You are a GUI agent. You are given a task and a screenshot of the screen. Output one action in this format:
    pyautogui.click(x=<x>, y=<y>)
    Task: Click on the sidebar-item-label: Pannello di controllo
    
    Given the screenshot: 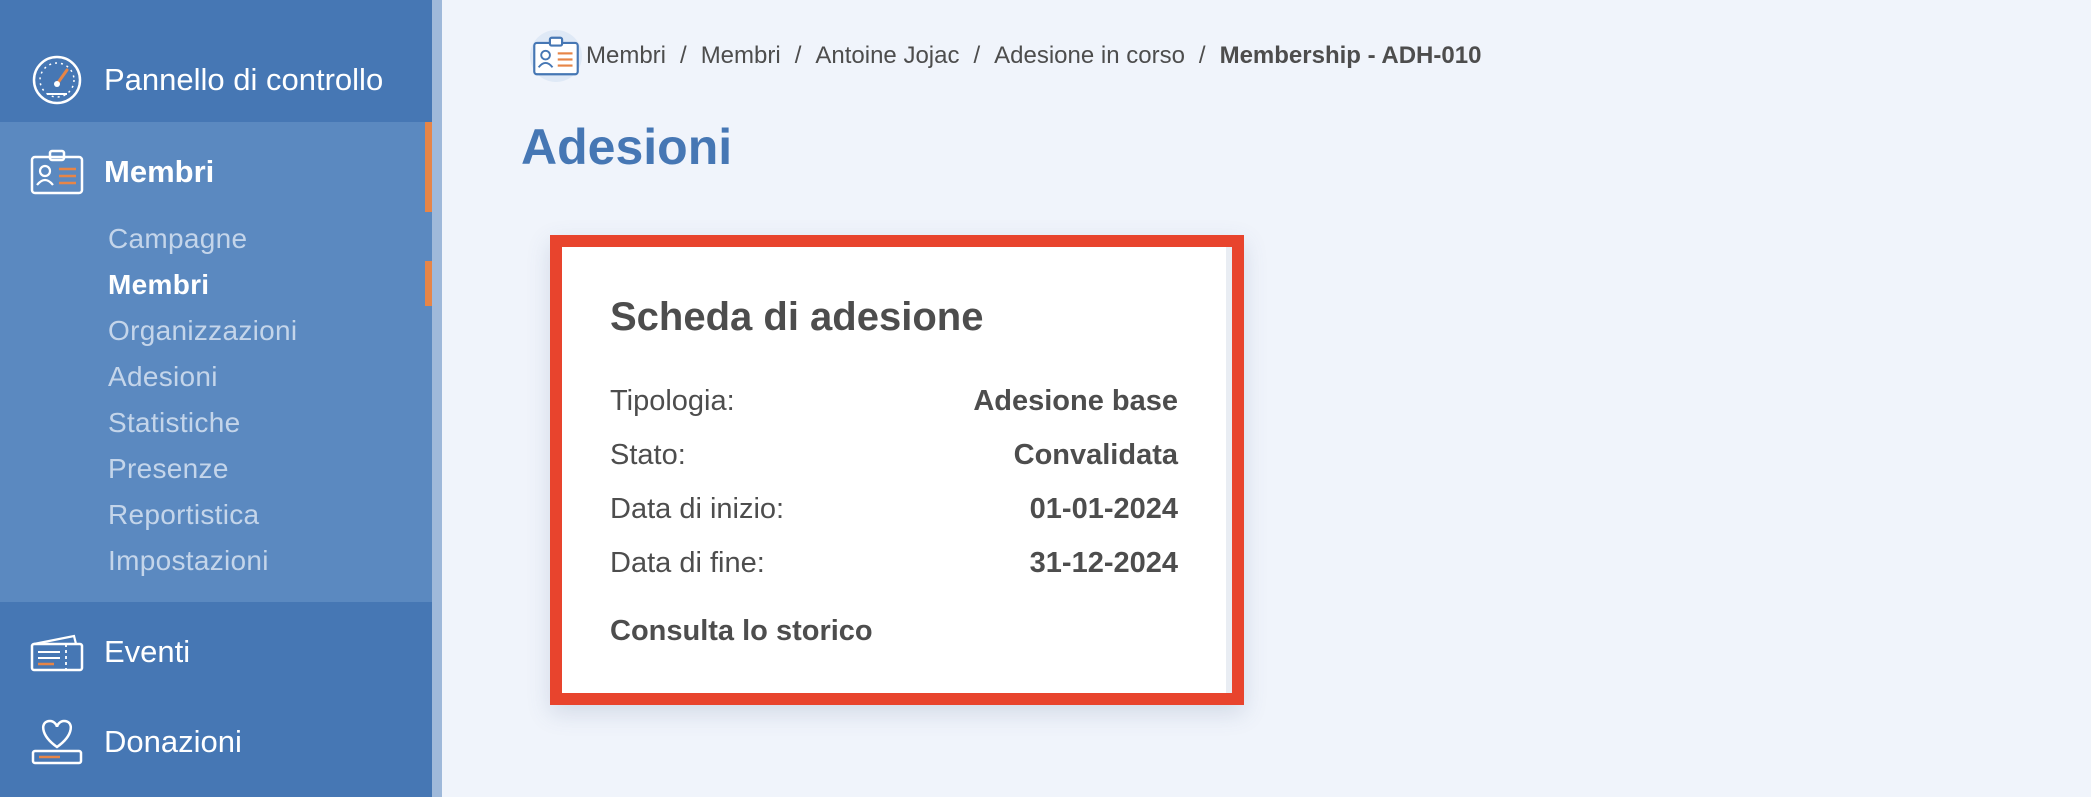 What is the action you would take?
    pyautogui.click(x=244, y=79)
    